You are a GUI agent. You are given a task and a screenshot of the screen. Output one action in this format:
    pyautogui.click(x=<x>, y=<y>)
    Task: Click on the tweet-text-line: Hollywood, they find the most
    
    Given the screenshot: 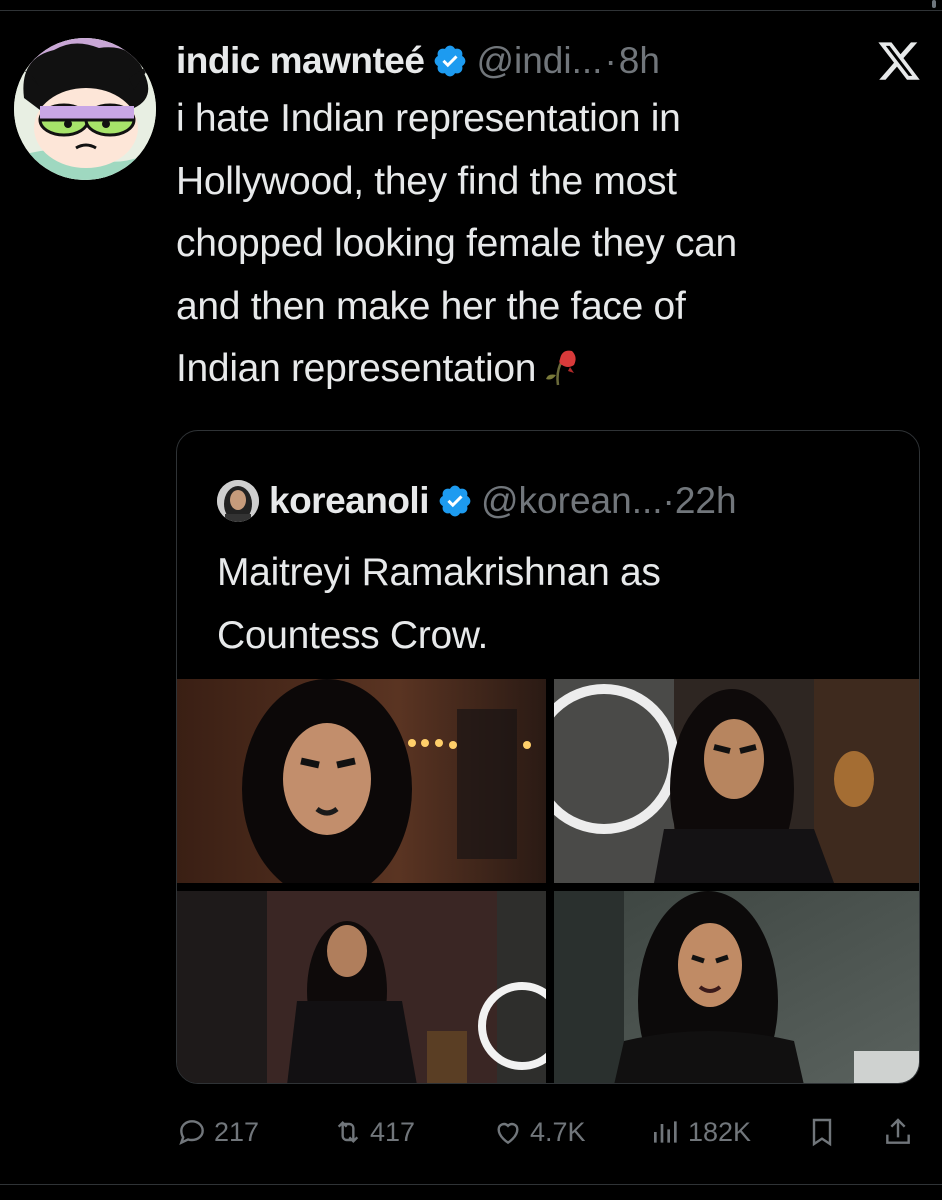 What is the action you would take?
    pyautogui.click(x=426, y=181)
    